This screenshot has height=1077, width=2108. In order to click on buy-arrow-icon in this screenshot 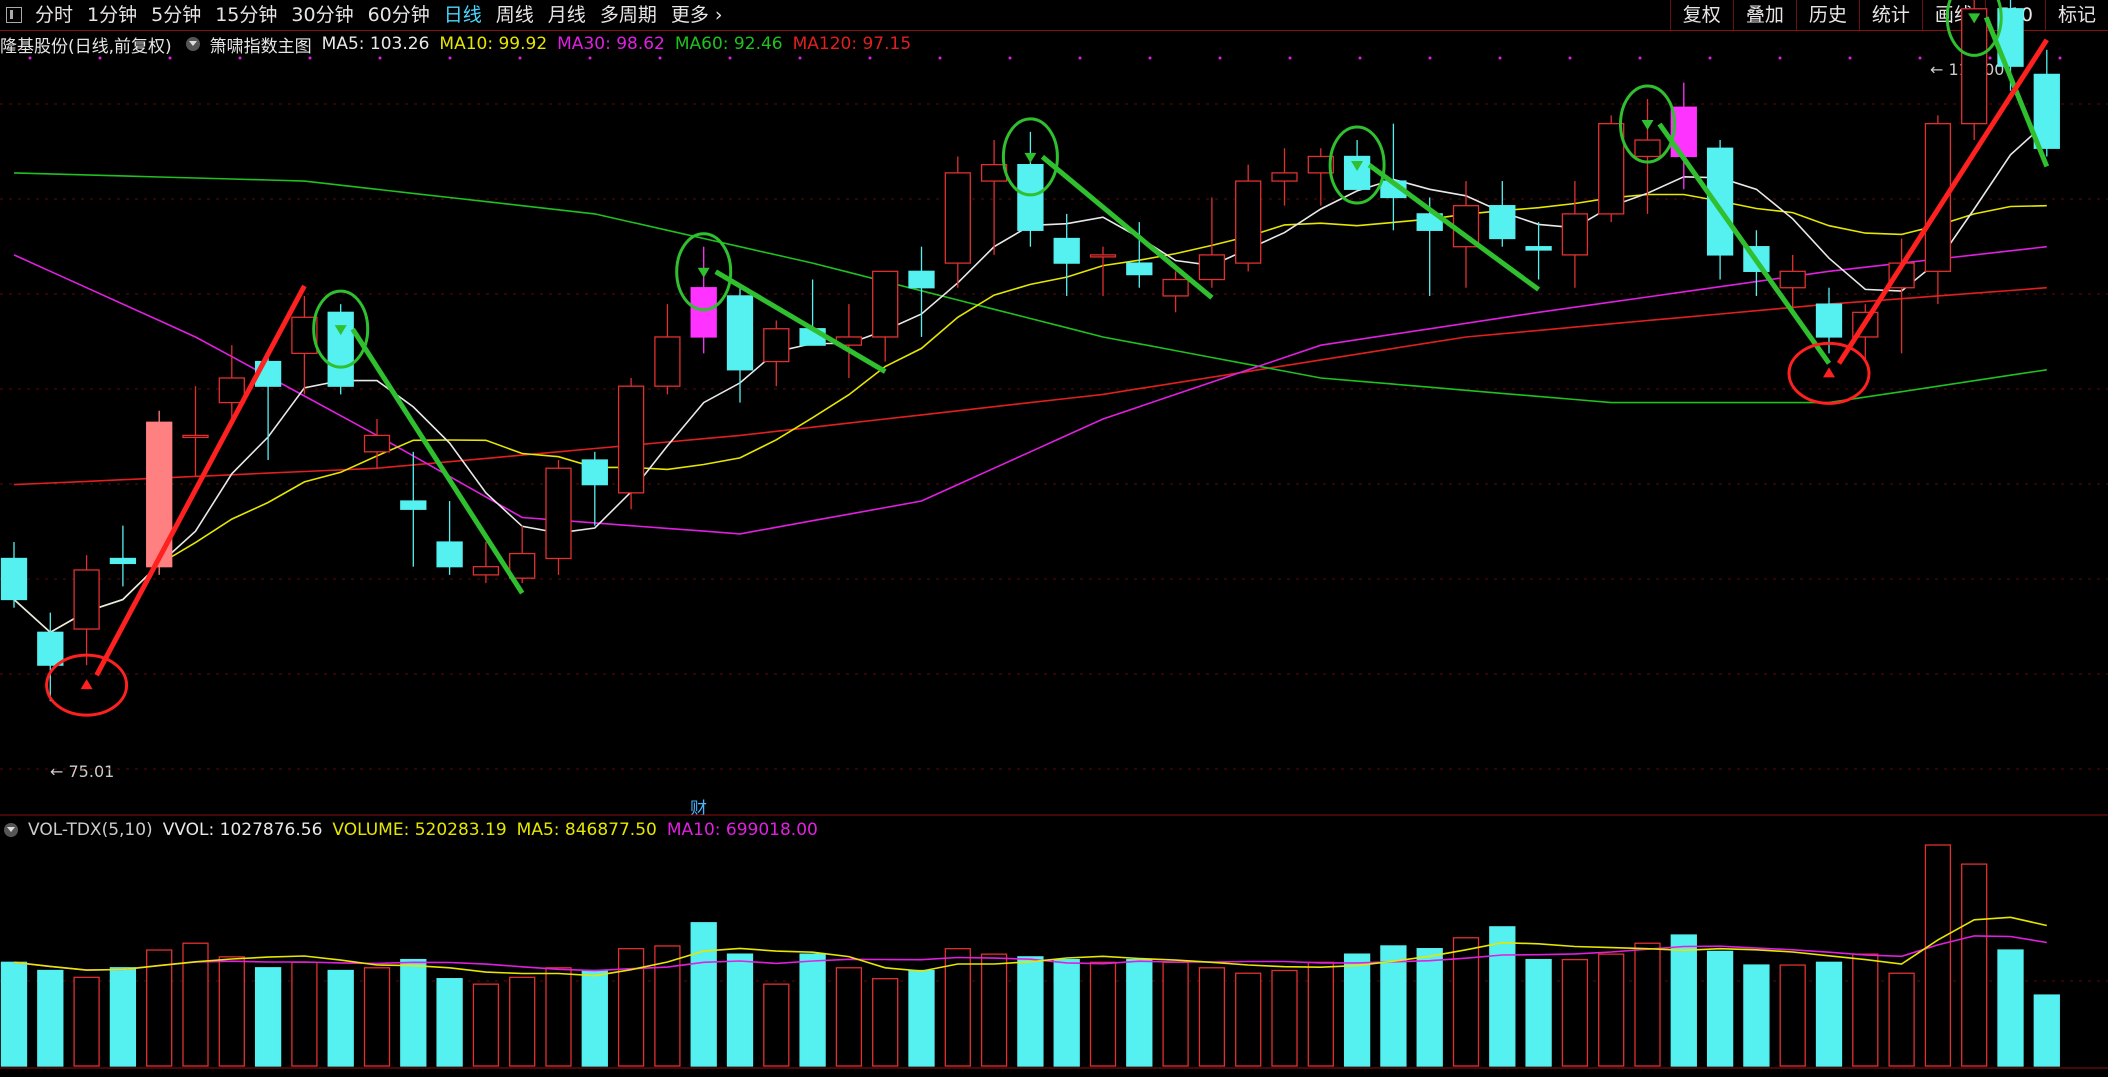, I will do `click(1829, 372)`.